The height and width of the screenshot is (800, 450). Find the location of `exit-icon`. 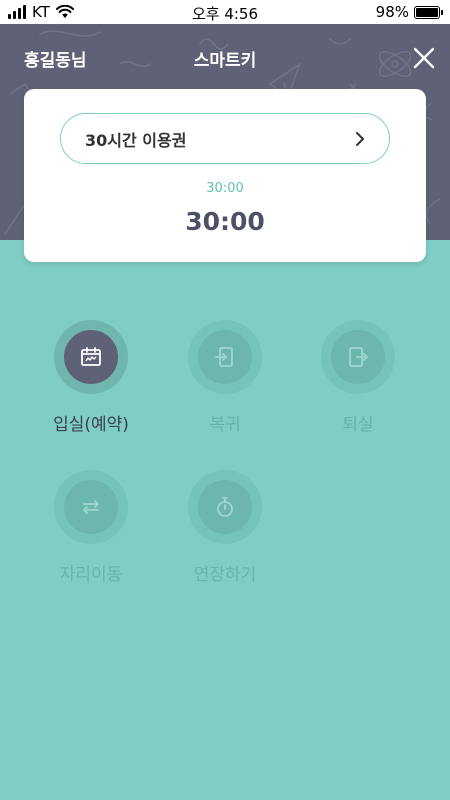

exit-icon is located at coordinates (358, 357).